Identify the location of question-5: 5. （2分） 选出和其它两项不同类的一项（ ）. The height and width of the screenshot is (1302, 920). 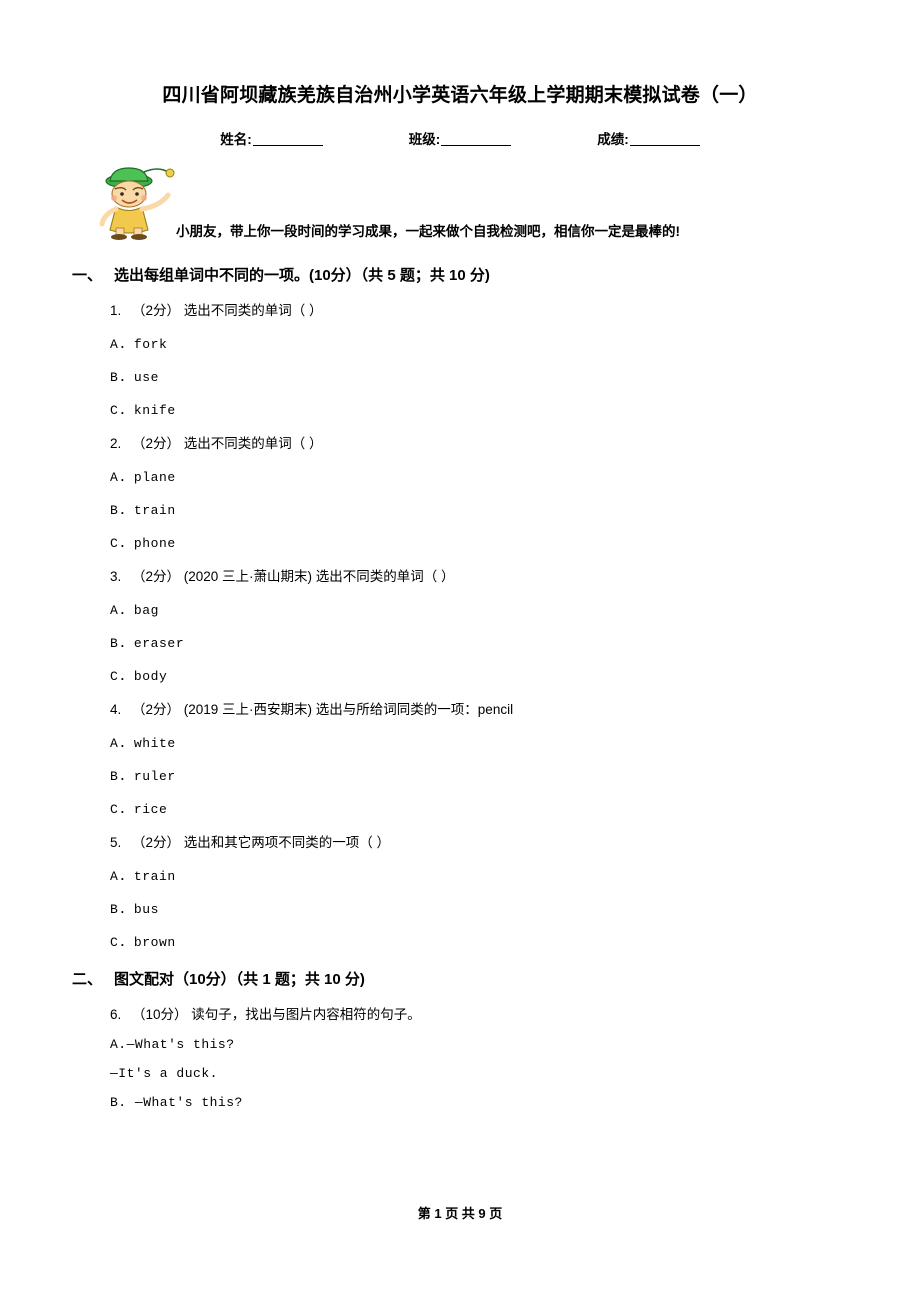
(460, 841).